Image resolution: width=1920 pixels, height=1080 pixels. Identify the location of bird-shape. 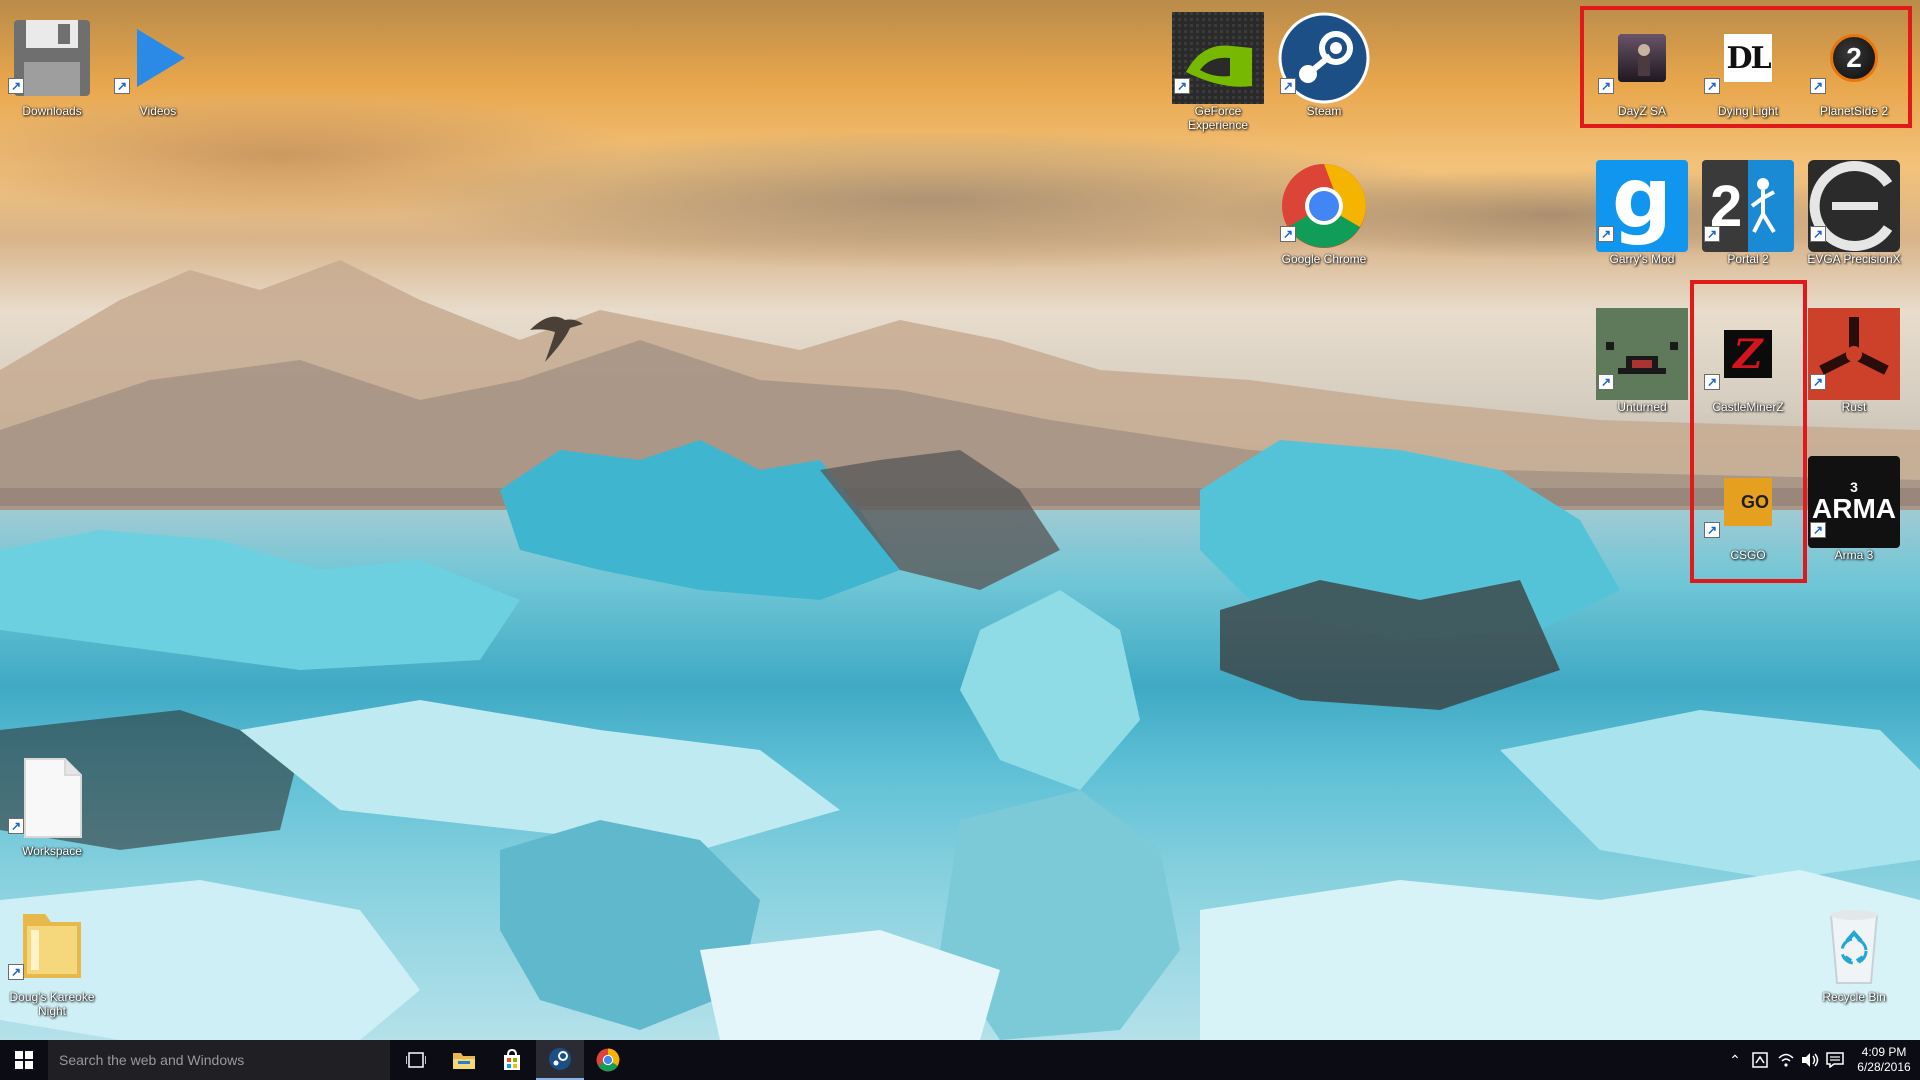
(556, 339).